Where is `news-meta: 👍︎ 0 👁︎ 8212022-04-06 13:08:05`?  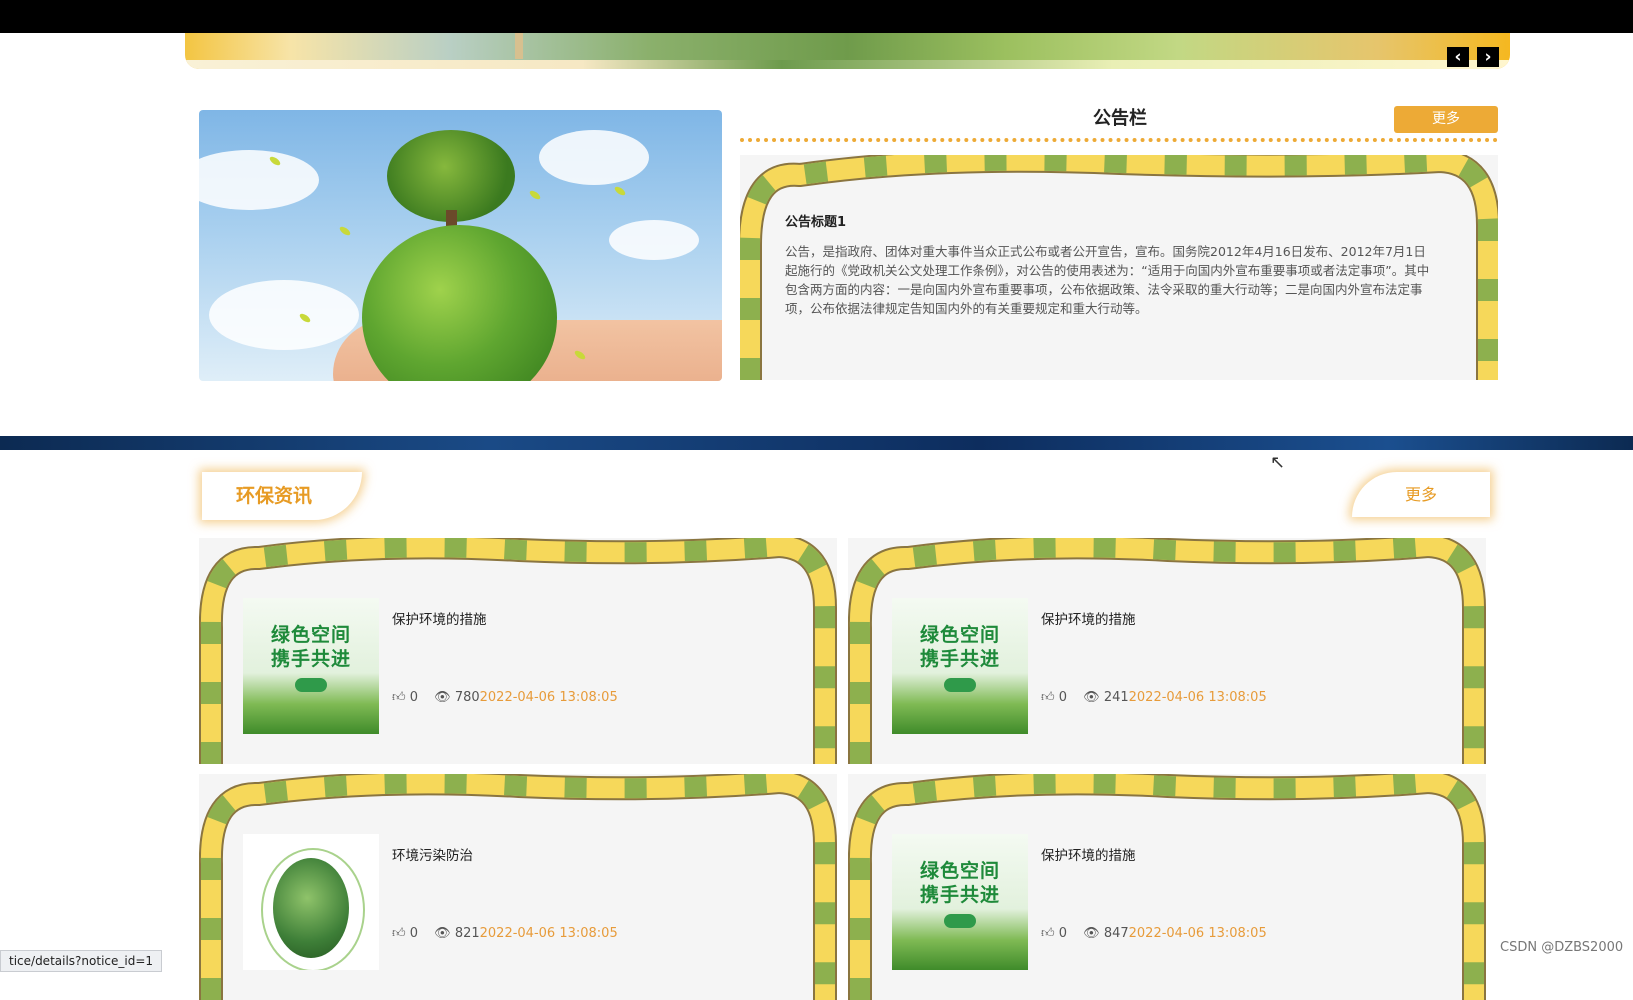
news-meta: 👍︎ 0 👁︎ 8212022-04-06 13:08:05 is located at coordinates (505, 933).